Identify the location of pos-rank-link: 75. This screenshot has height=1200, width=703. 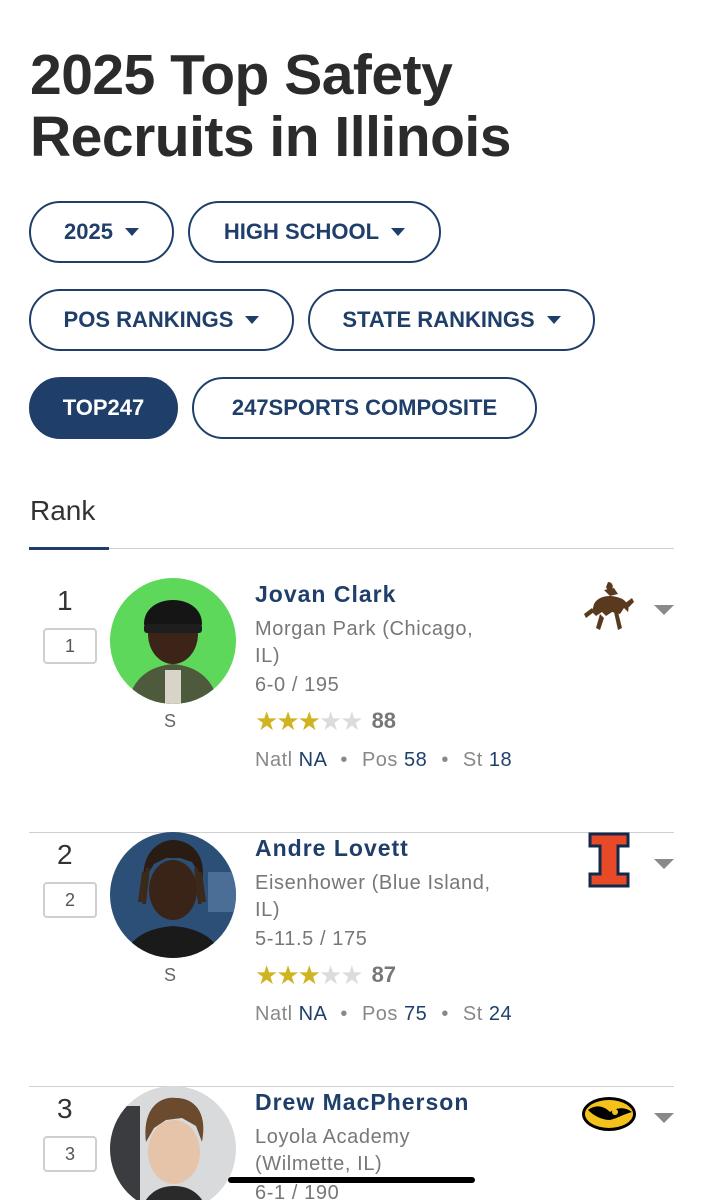
(415, 1014).